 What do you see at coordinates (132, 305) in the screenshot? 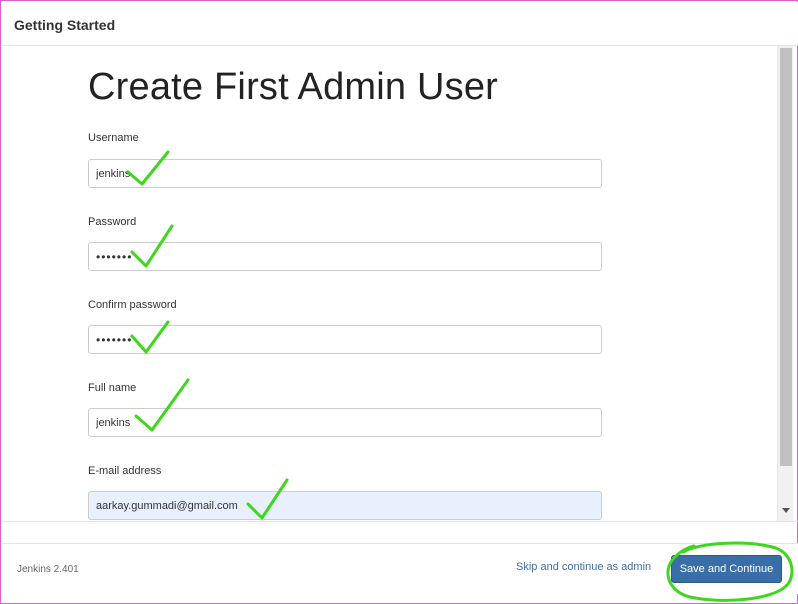
I see `confirm-password-label: Confirm password` at bounding box center [132, 305].